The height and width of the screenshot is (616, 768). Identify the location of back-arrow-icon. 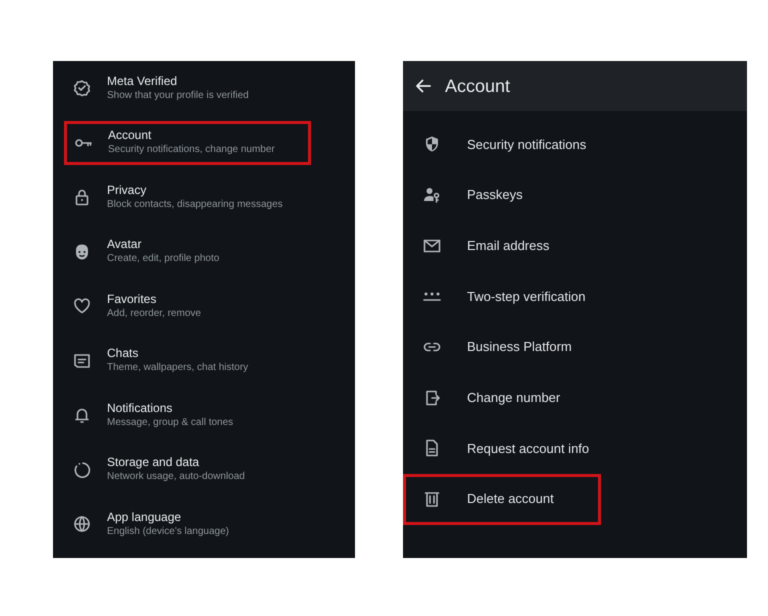
(423, 86).